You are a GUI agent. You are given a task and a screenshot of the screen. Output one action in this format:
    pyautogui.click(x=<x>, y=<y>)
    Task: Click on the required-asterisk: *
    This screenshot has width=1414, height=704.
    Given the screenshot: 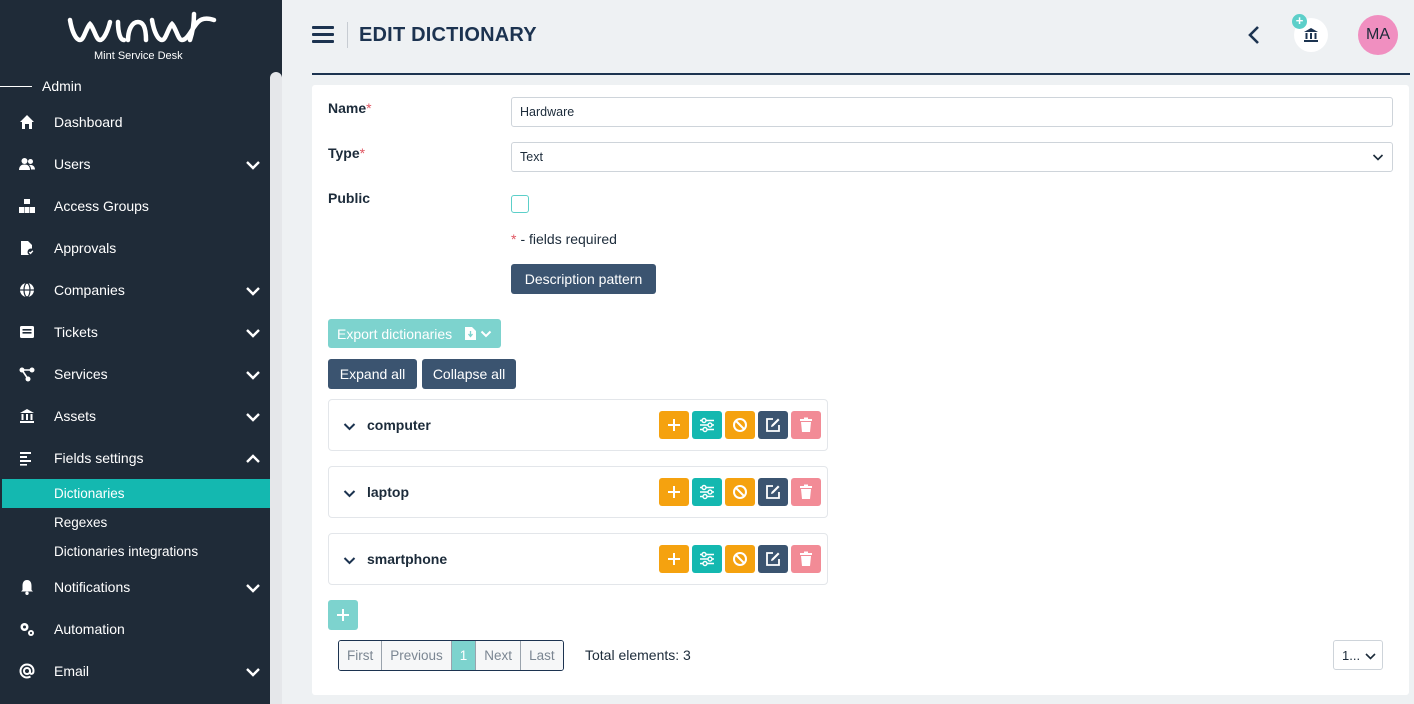 What is the action you would take?
    pyautogui.click(x=362, y=153)
    